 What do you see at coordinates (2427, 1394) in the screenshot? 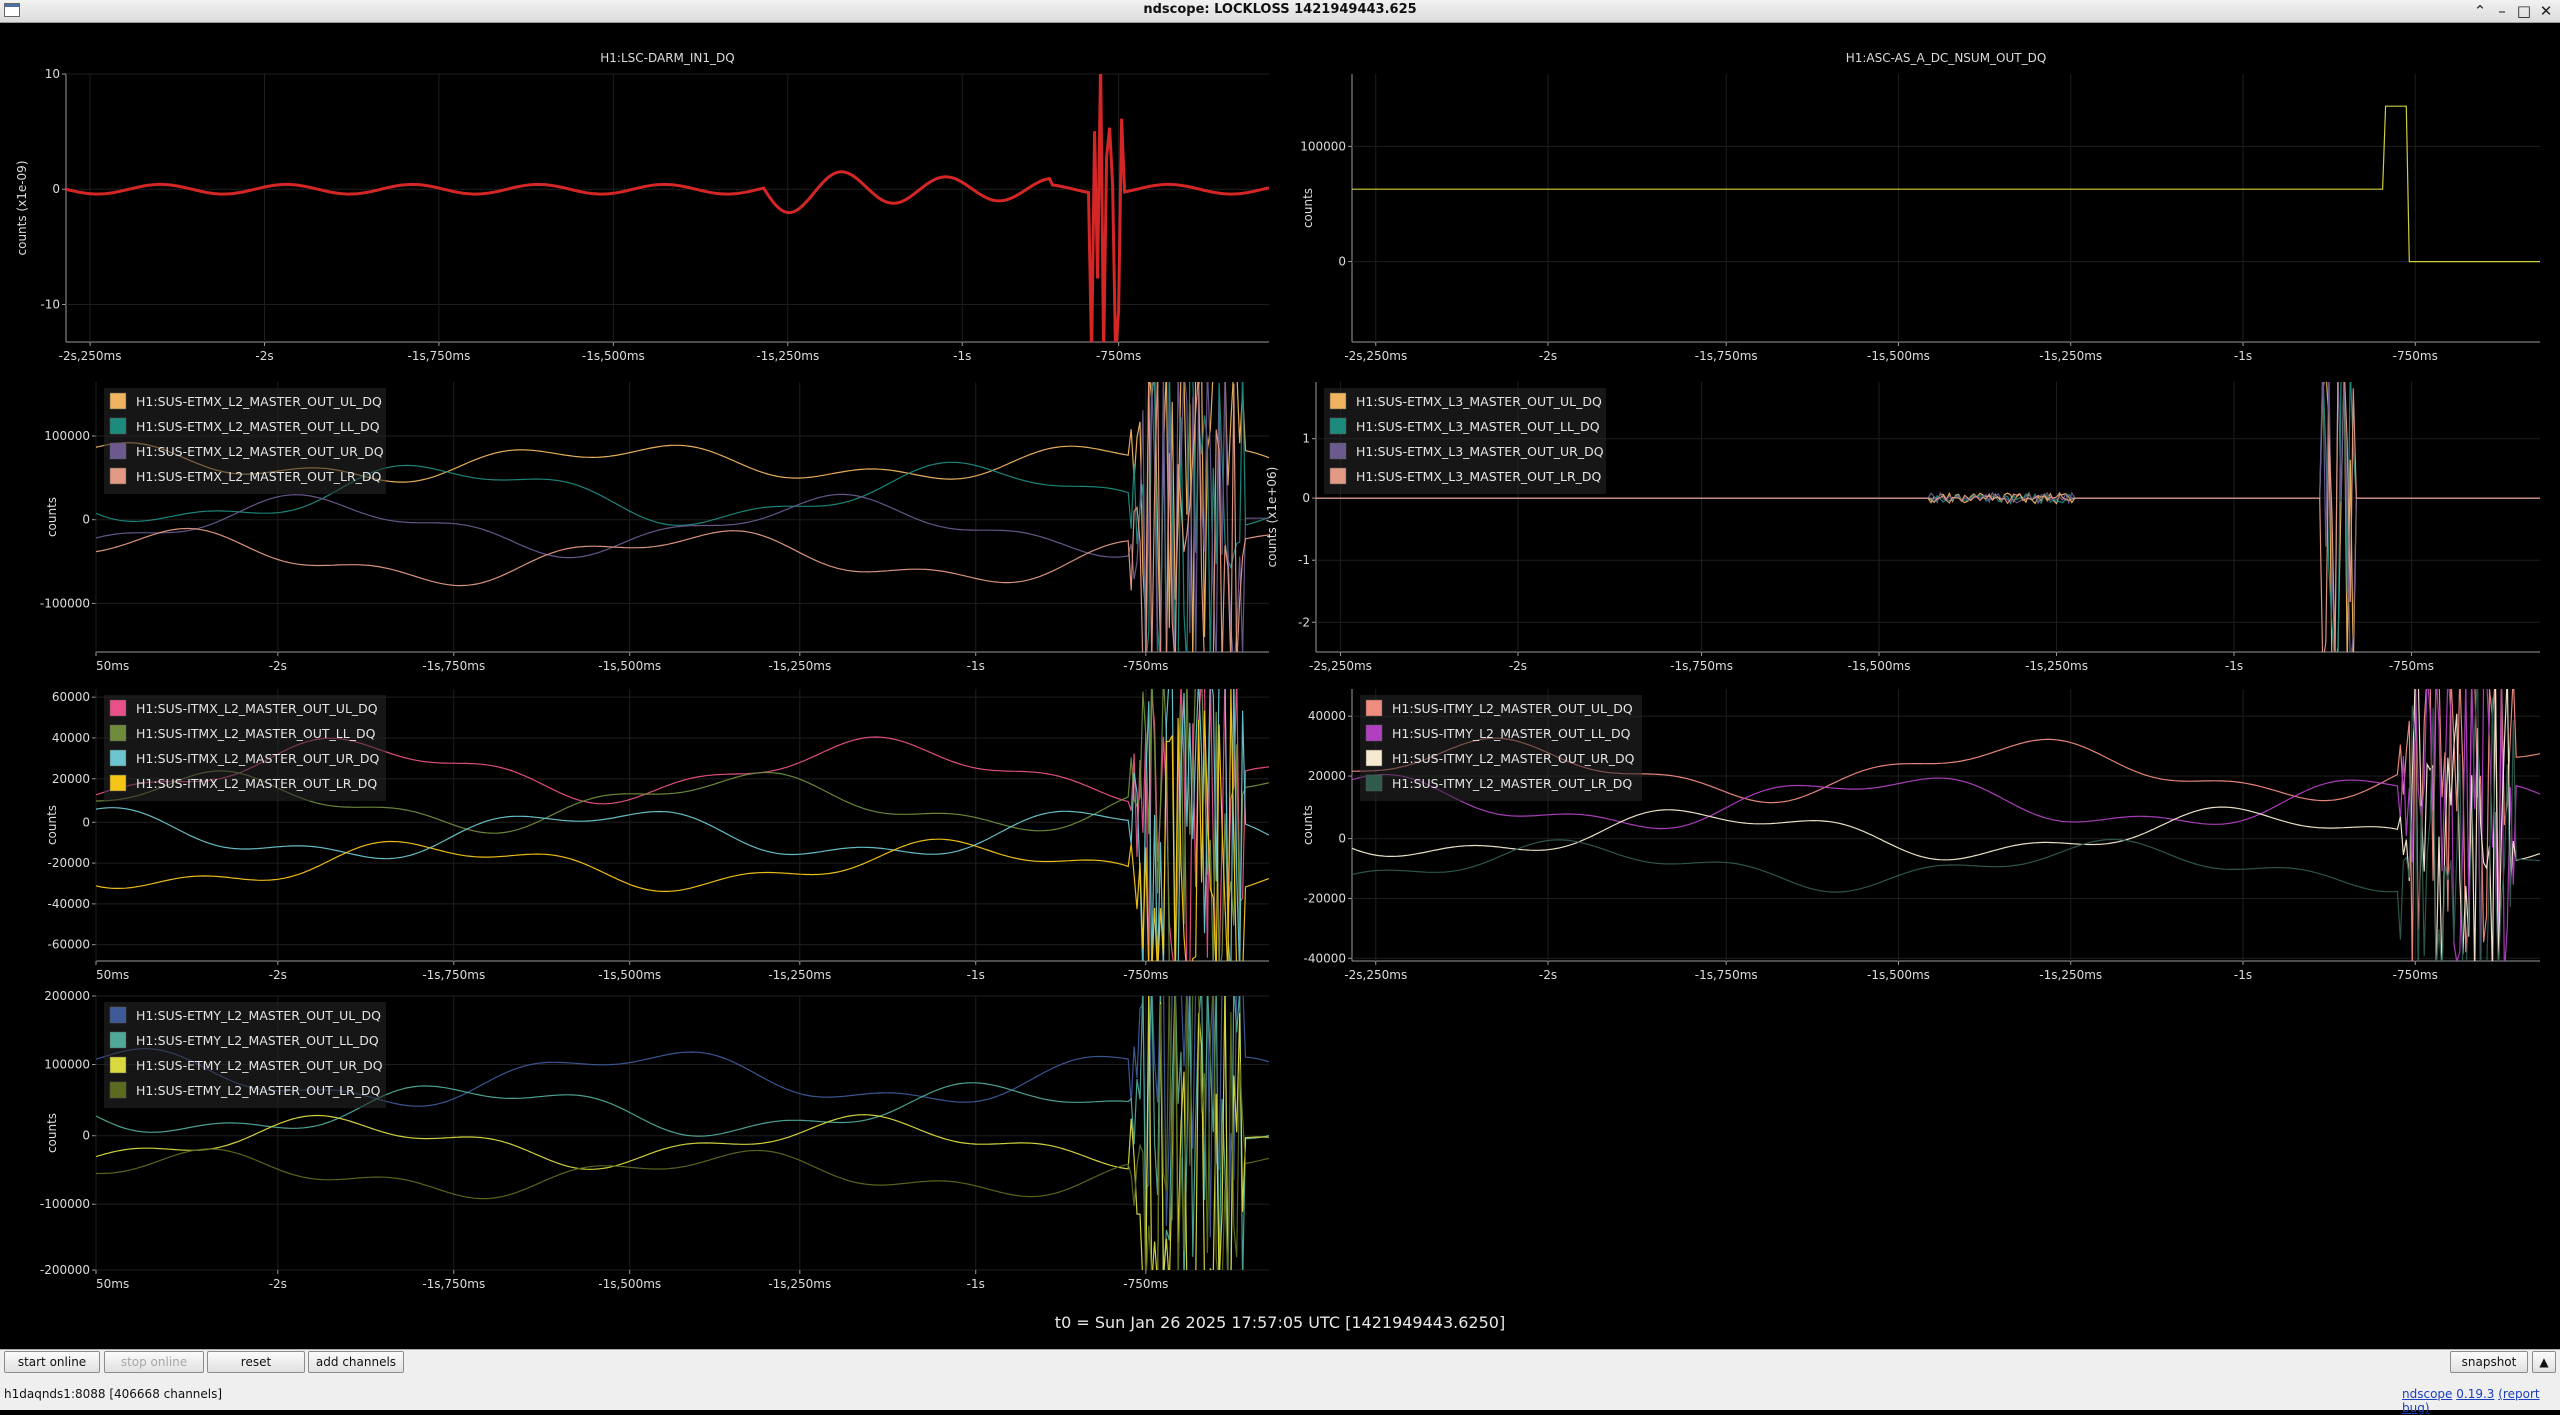
I see `version-prefix-link: ndscope` at bounding box center [2427, 1394].